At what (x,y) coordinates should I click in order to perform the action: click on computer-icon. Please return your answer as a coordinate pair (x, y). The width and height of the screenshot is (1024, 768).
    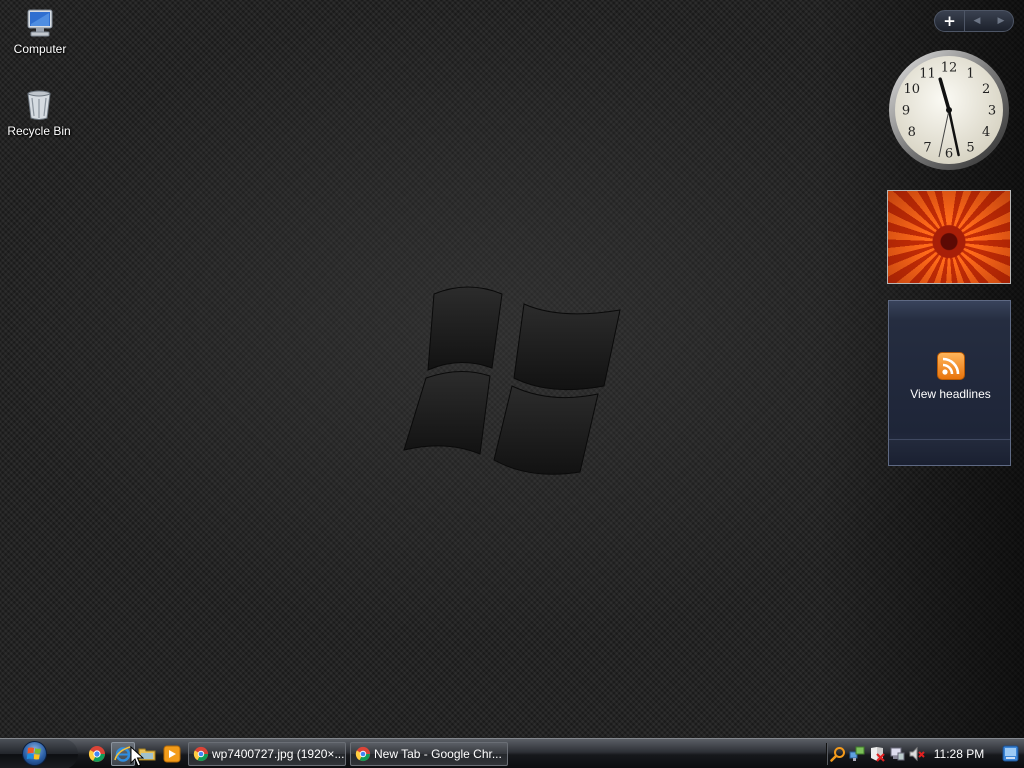
    Looking at the image, I should click on (40, 23).